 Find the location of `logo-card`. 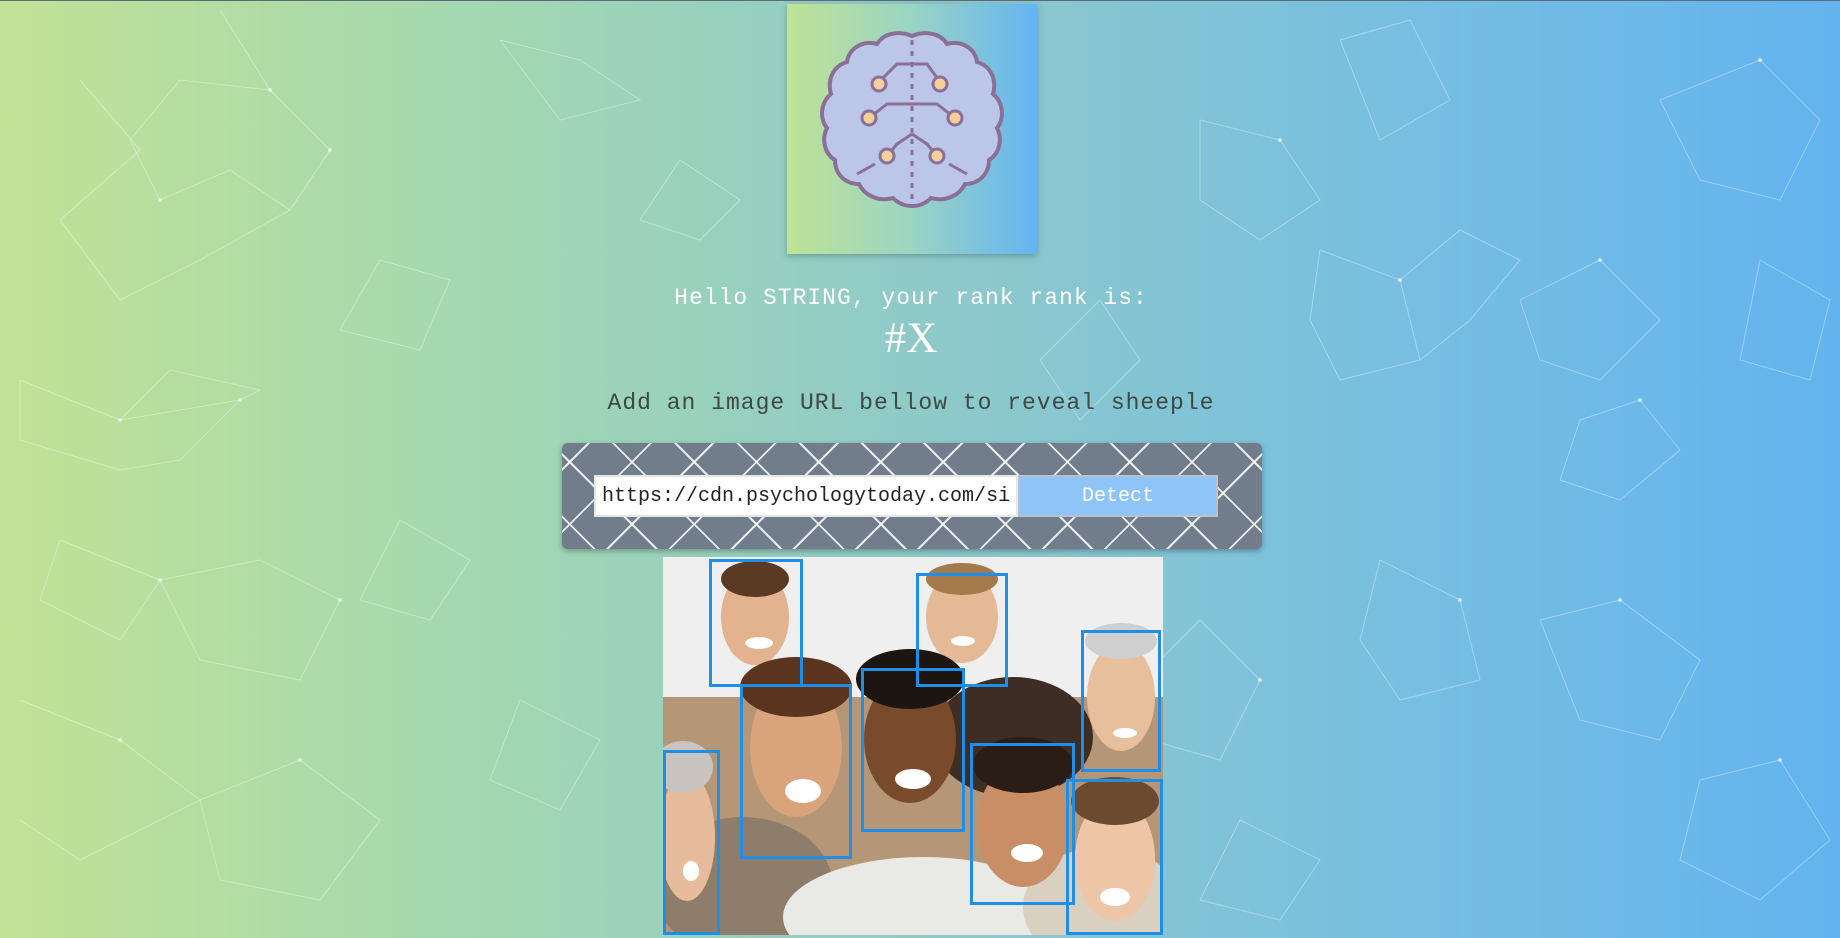

logo-card is located at coordinates (912, 129).